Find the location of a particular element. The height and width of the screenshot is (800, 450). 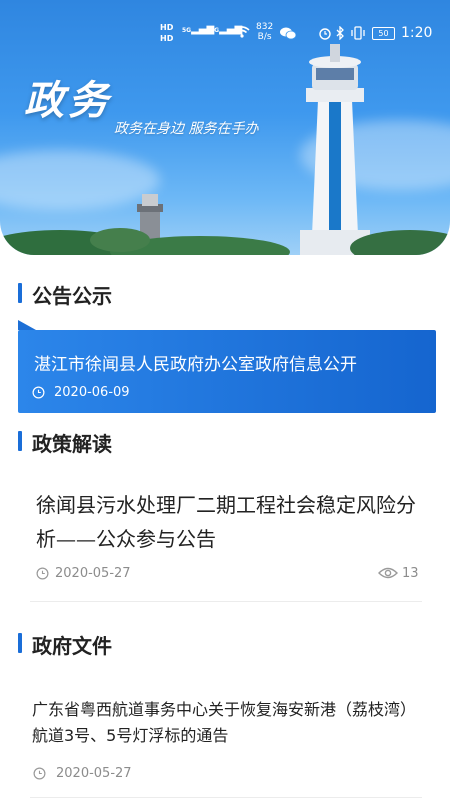

battery-indicator: 50 is located at coordinates (383, 33).